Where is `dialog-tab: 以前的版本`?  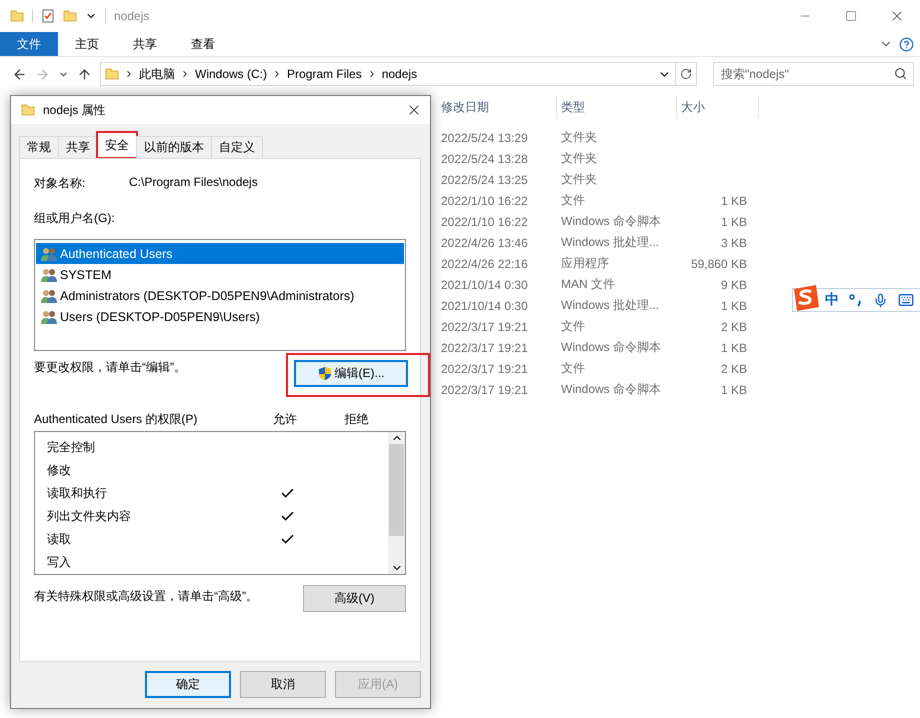
dialog-tab: 以前的版本 is located at coordinates (174, 147).